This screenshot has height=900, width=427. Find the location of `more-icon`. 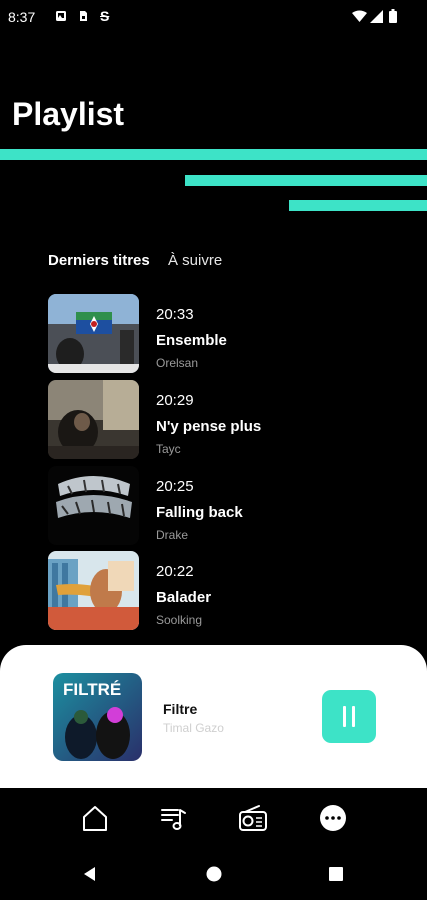

more-icon is located at coordinates (333, 818).